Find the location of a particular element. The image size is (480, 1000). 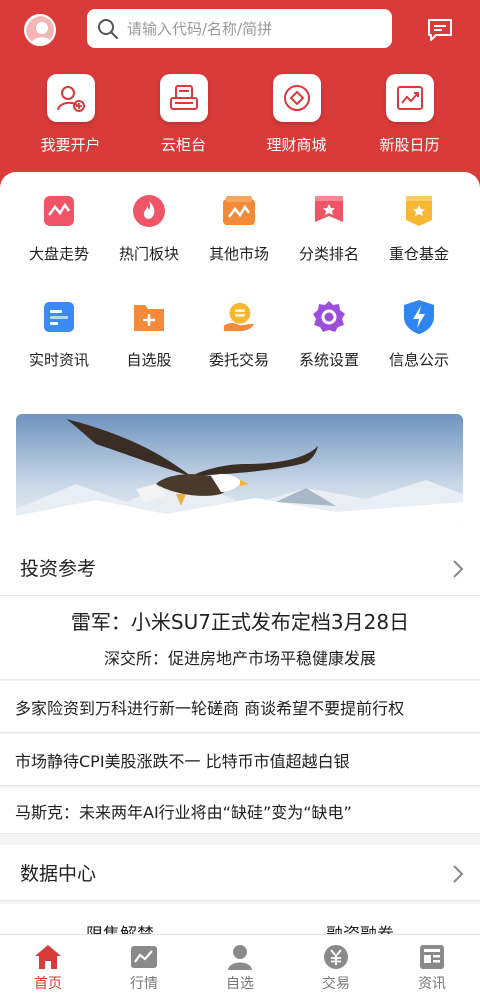

grid-item-hot-sectors: 热门板块 is located at coordinates (149, 247).